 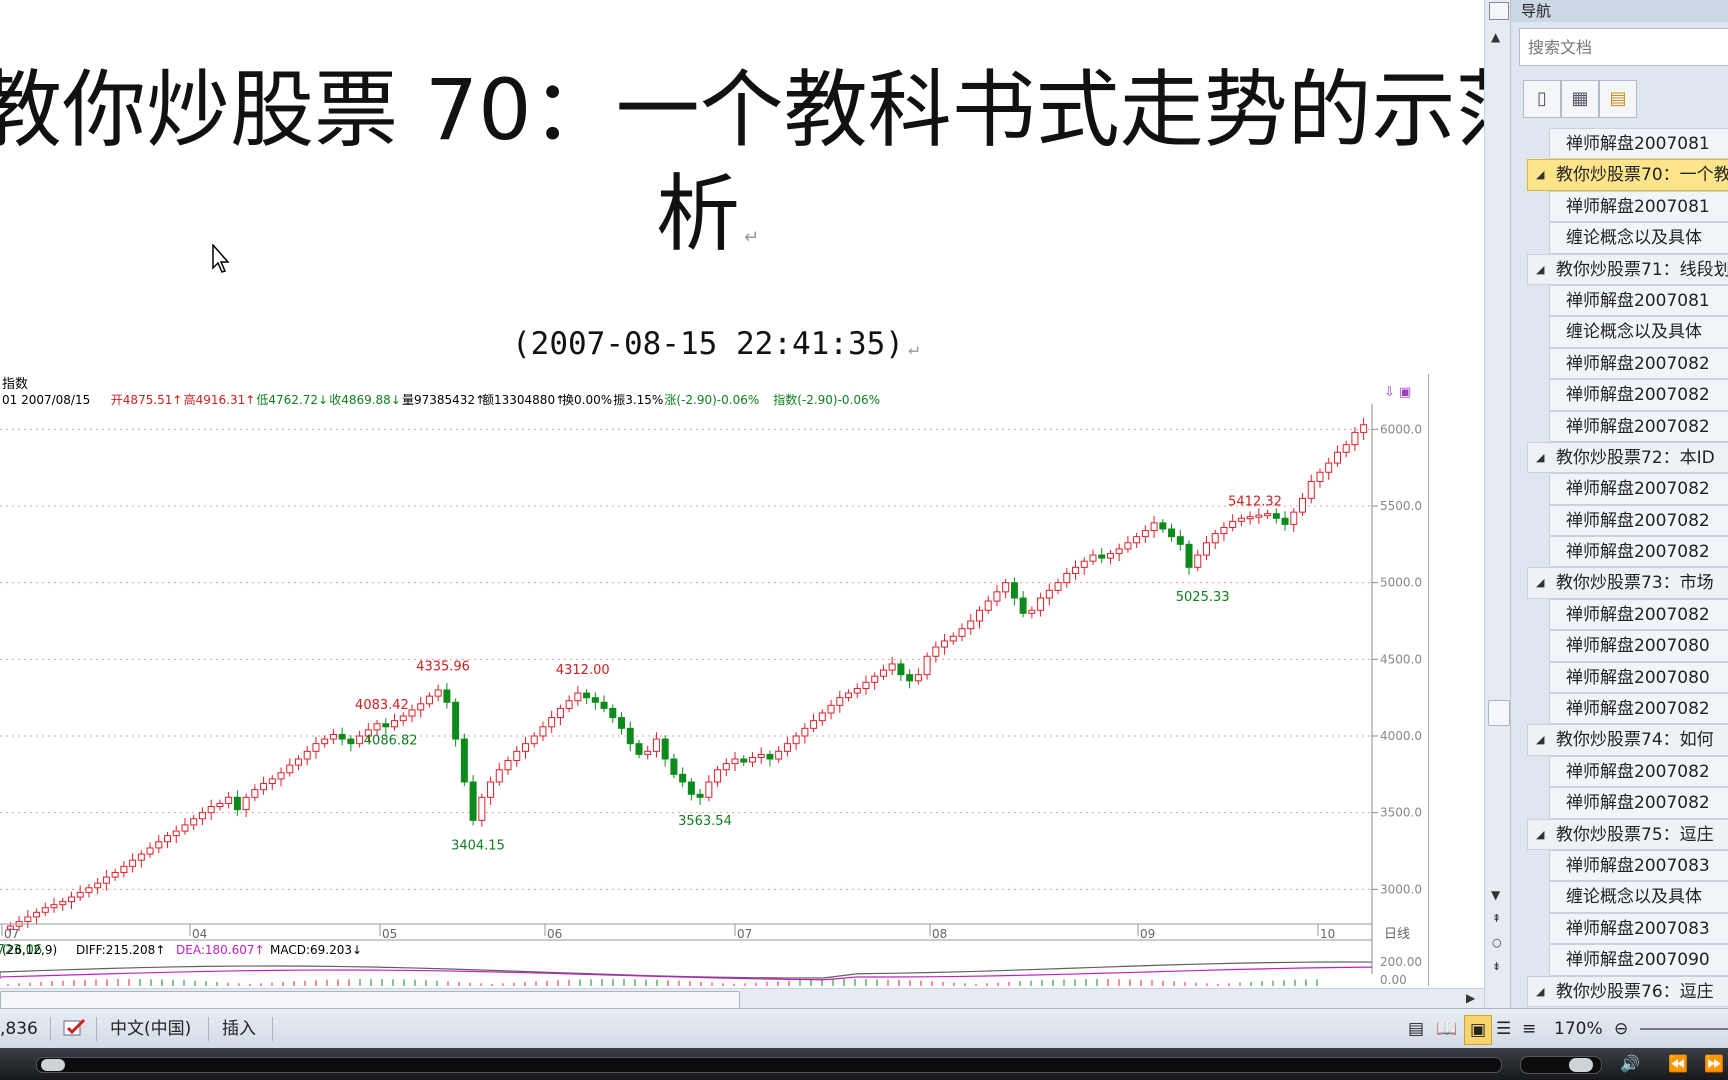 I want to click on zoom-level: 170%, so click(x=1578, y=1029).